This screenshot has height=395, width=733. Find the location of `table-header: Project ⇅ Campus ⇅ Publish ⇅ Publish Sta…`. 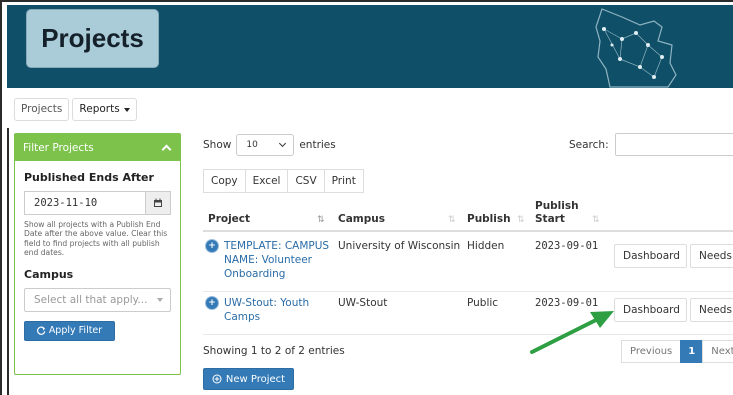

table-header: Project ⇅ Campus ⇅ Publish ⇅ Publish Sta… is located at coordinates (468, 214).